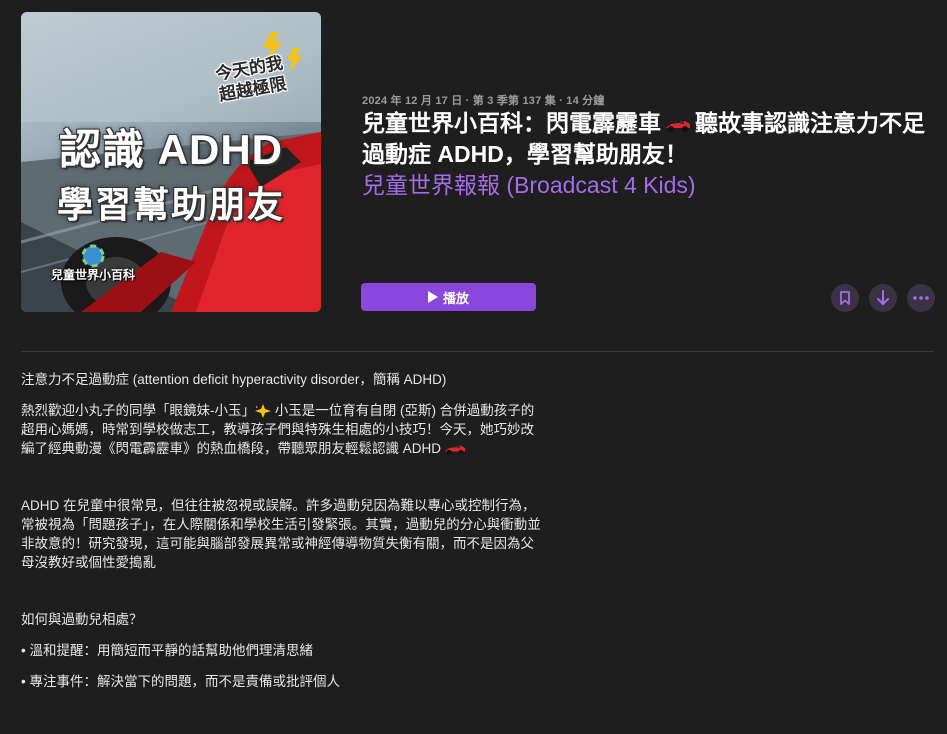 The width and height of the screenshot is (947, 734). I want to click on description-heading: 如何與過動兒相處？, so click(82, 619).